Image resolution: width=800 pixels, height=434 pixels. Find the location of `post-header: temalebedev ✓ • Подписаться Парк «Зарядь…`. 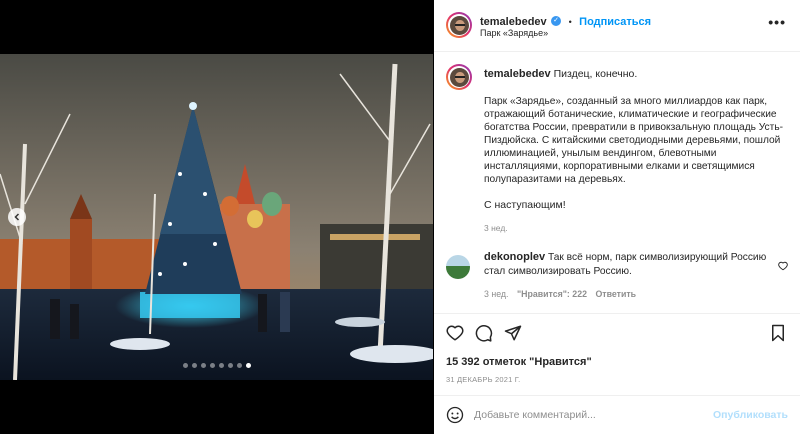

post-header: temalebedev ✓ • Подписаться Парк «Зарядь… is located at coordinates (617, 26).